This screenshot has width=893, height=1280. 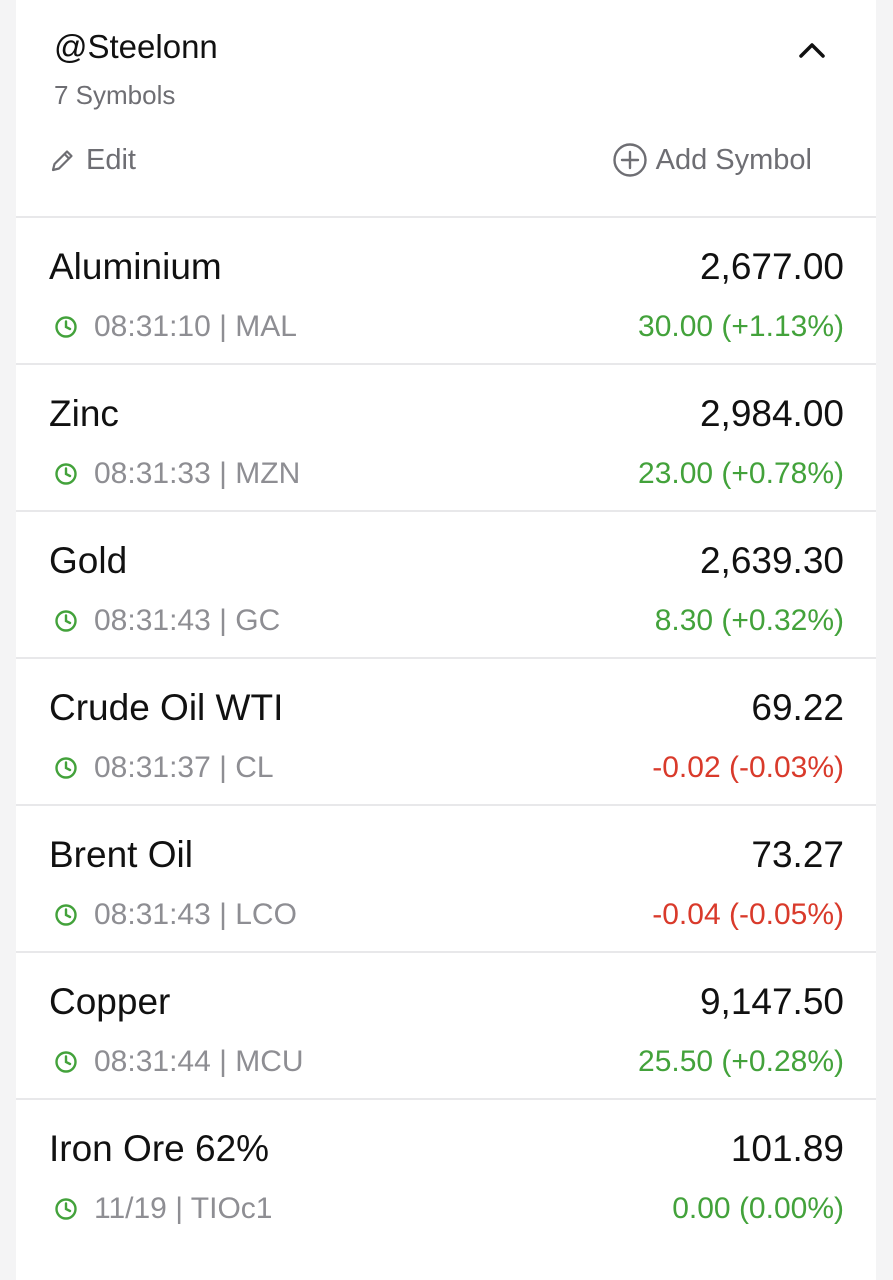 What do you see at coordinates (733, 159) in the screenshot?
I see `add-symbol-label: Add Symbol` at bounding box center [733, 159].